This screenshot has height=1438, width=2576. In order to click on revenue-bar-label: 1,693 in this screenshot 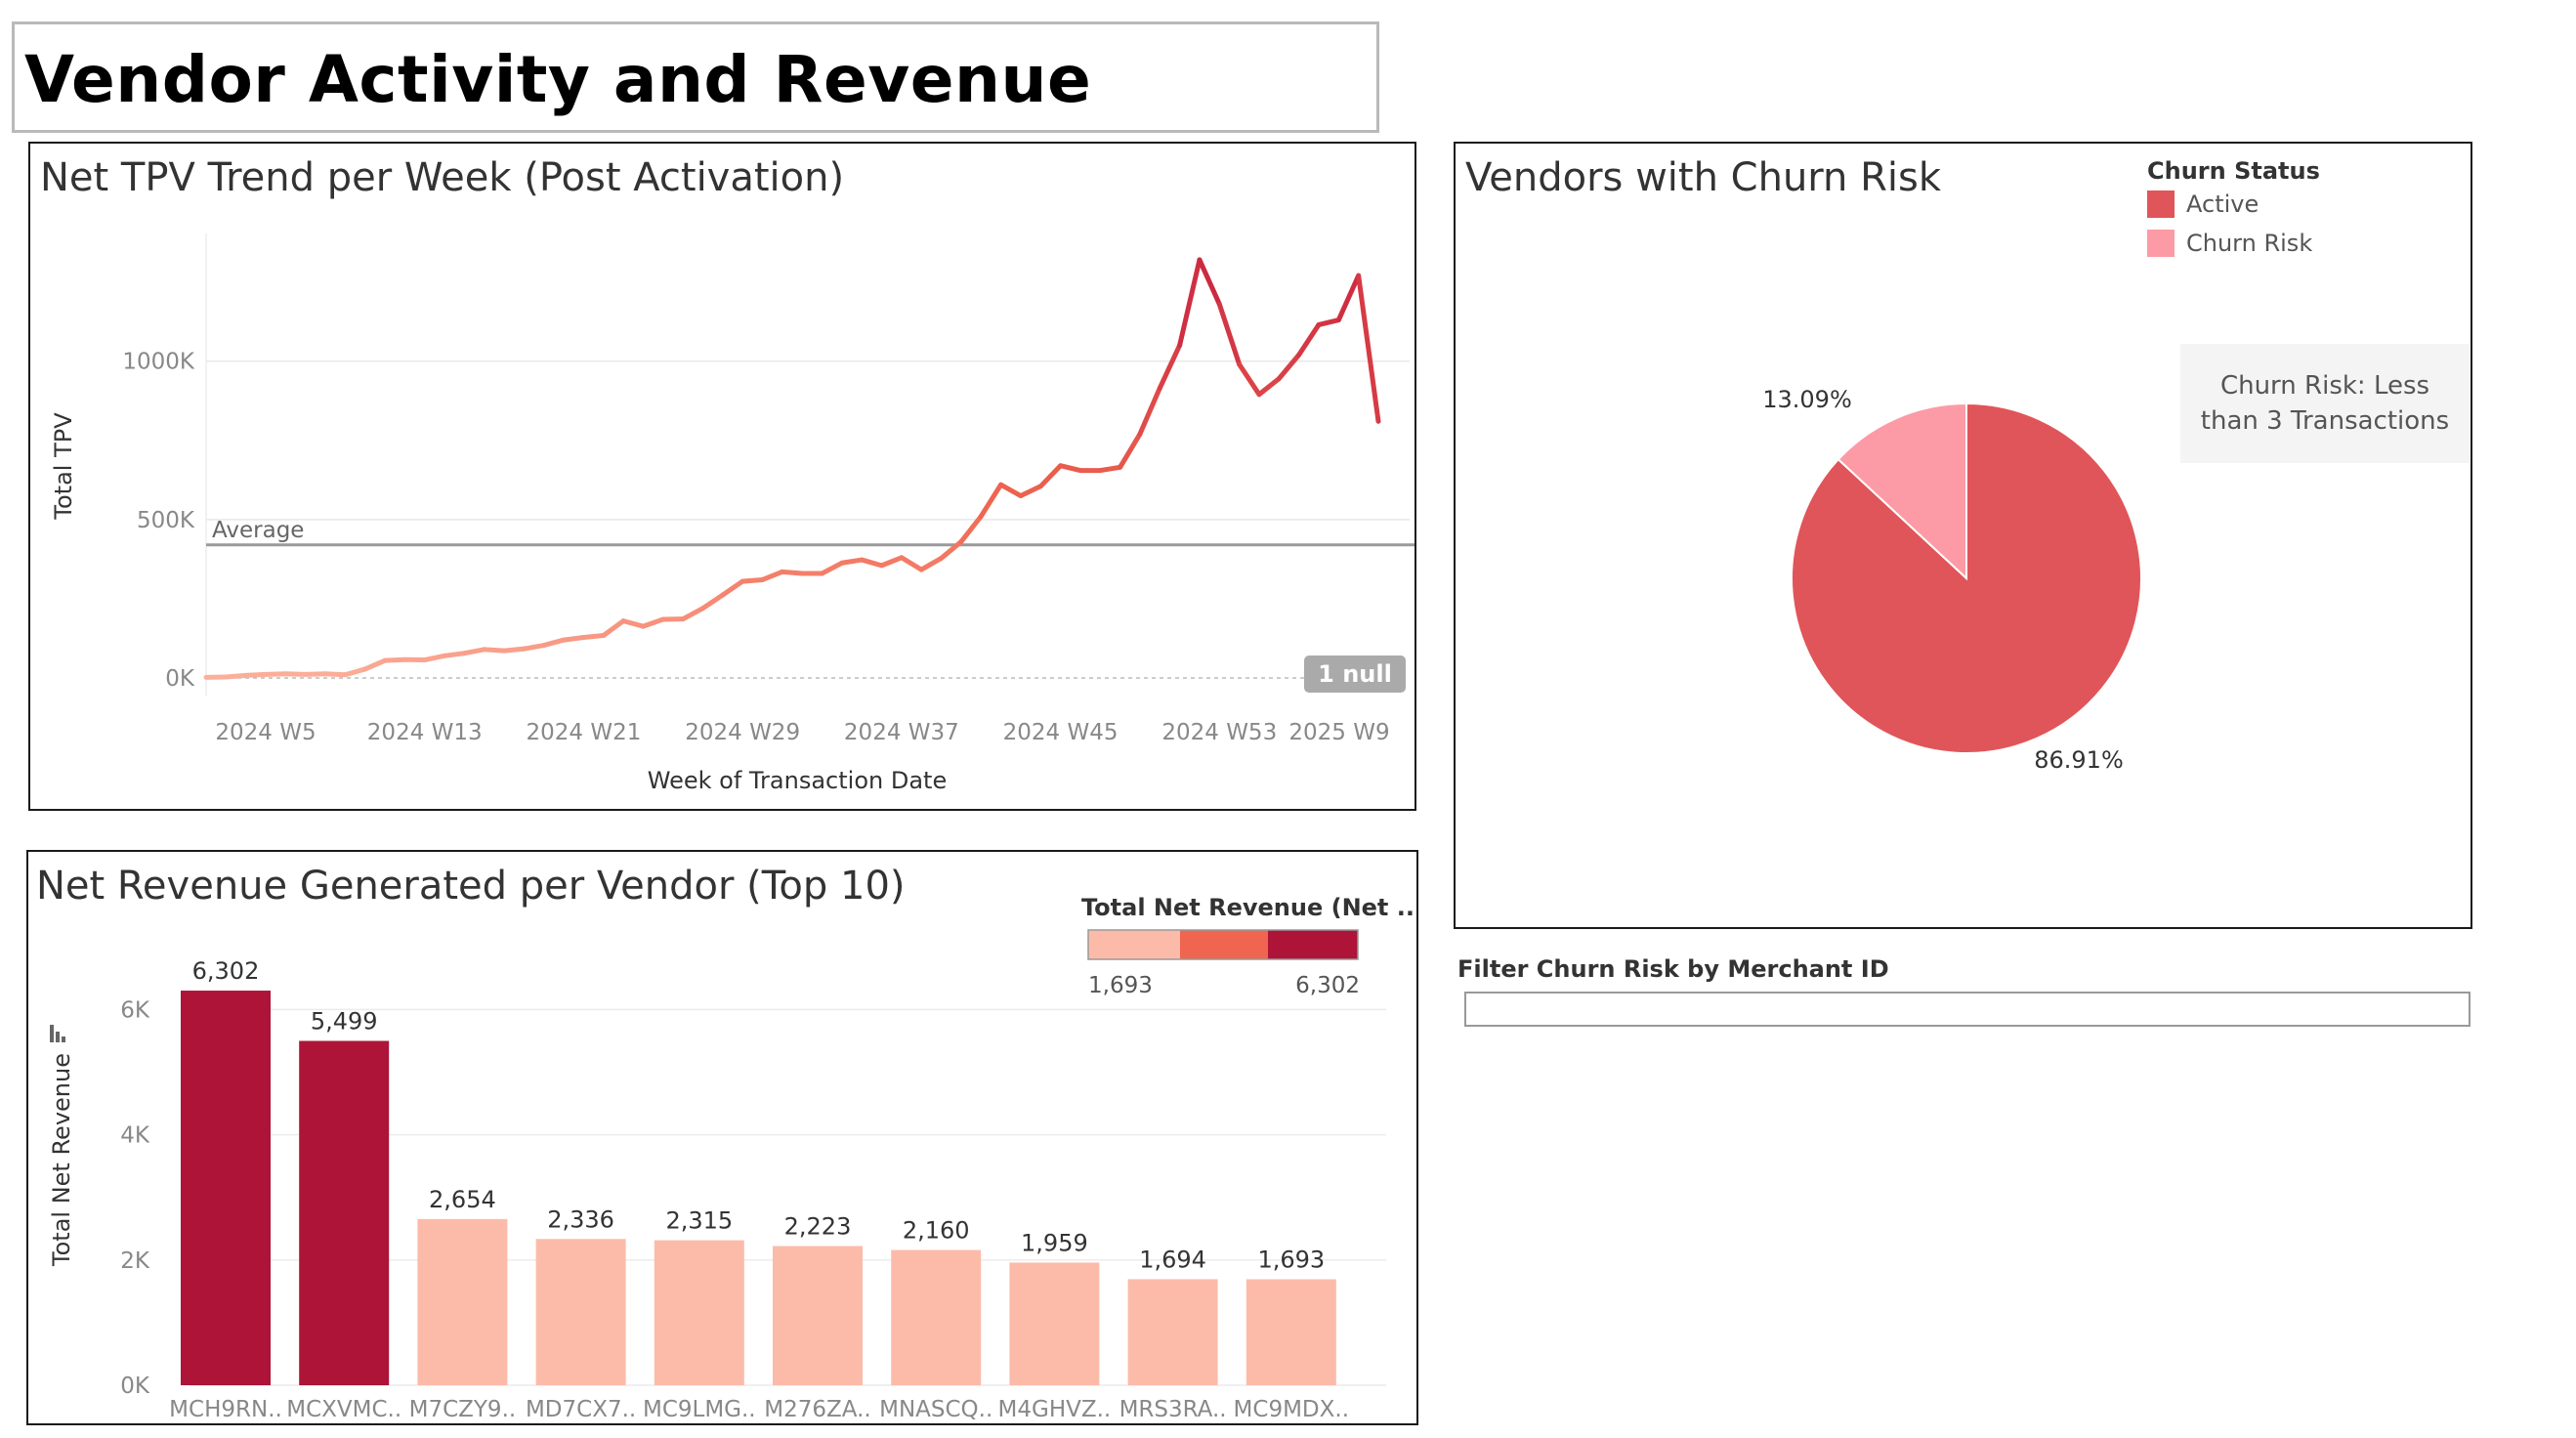, I will do `click(1291, 1259)`.